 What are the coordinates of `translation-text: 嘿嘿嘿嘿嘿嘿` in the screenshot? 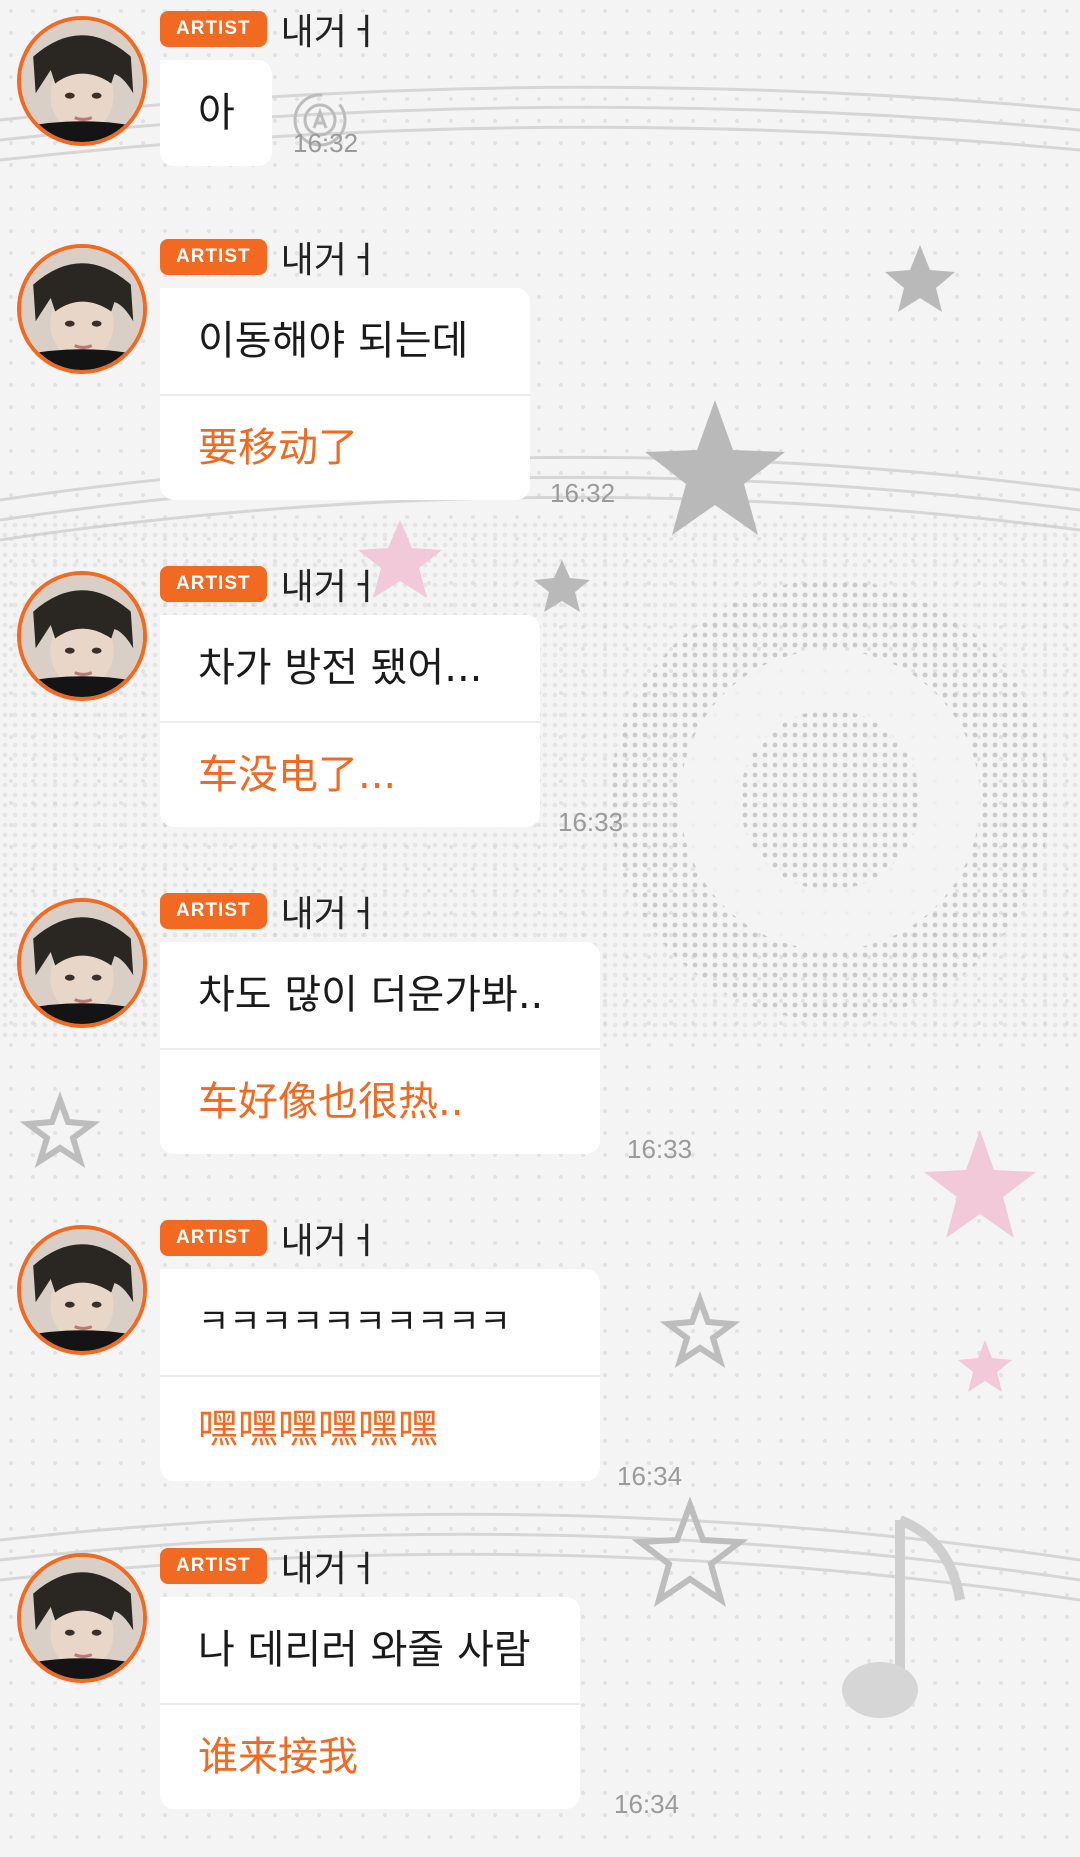 It's located at (318, 1429).